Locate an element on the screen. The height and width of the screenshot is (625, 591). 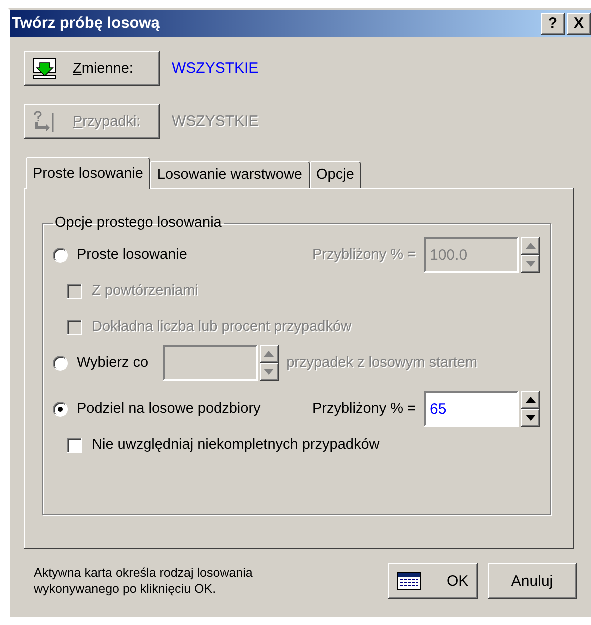
field-suffix: przypadek z losowym startem is located at coordinates (382, 363).